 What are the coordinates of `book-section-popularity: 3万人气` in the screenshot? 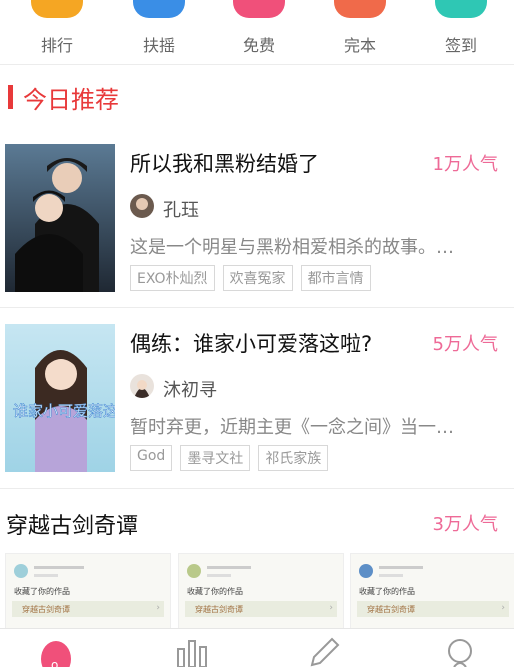 It's located at (465, 524).